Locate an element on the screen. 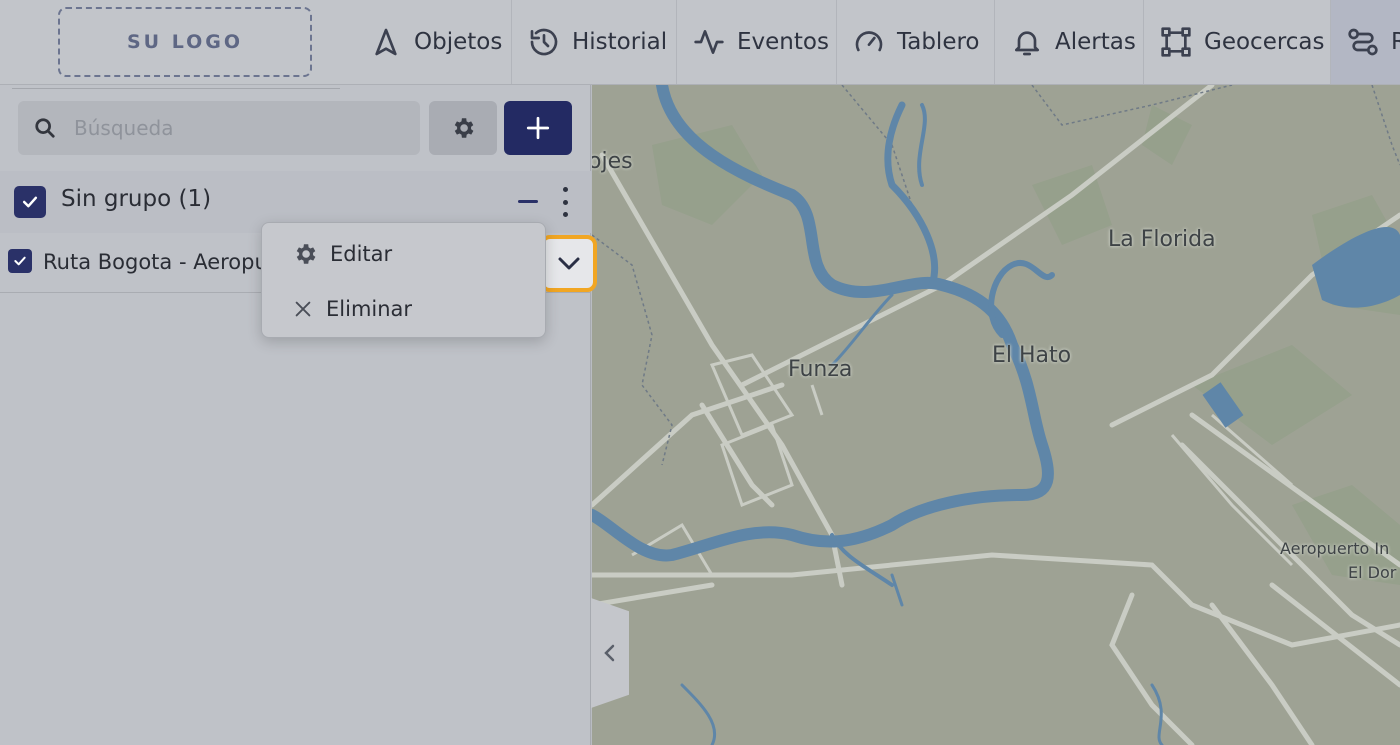 The height and width of the screenshot is (745, 1400). collapse-panel-button is located at coordinates (610, 653).